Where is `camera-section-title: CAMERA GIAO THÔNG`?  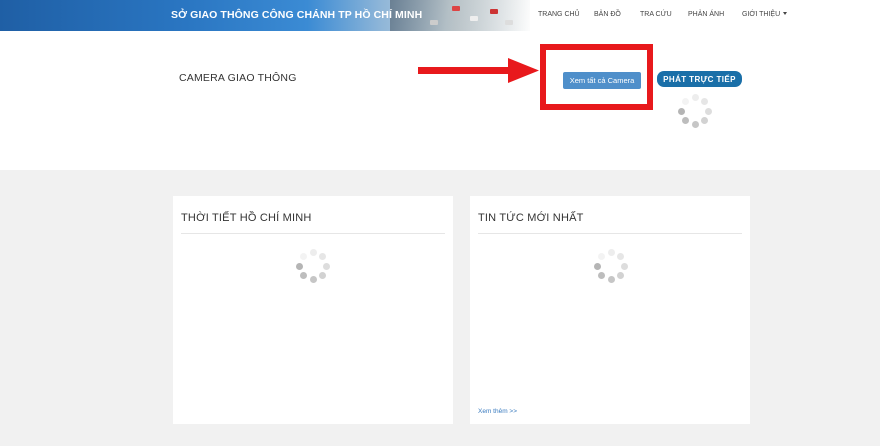 camera-section-title: CAMERA GIAO THÔNG is located at coordinates (238, 78).